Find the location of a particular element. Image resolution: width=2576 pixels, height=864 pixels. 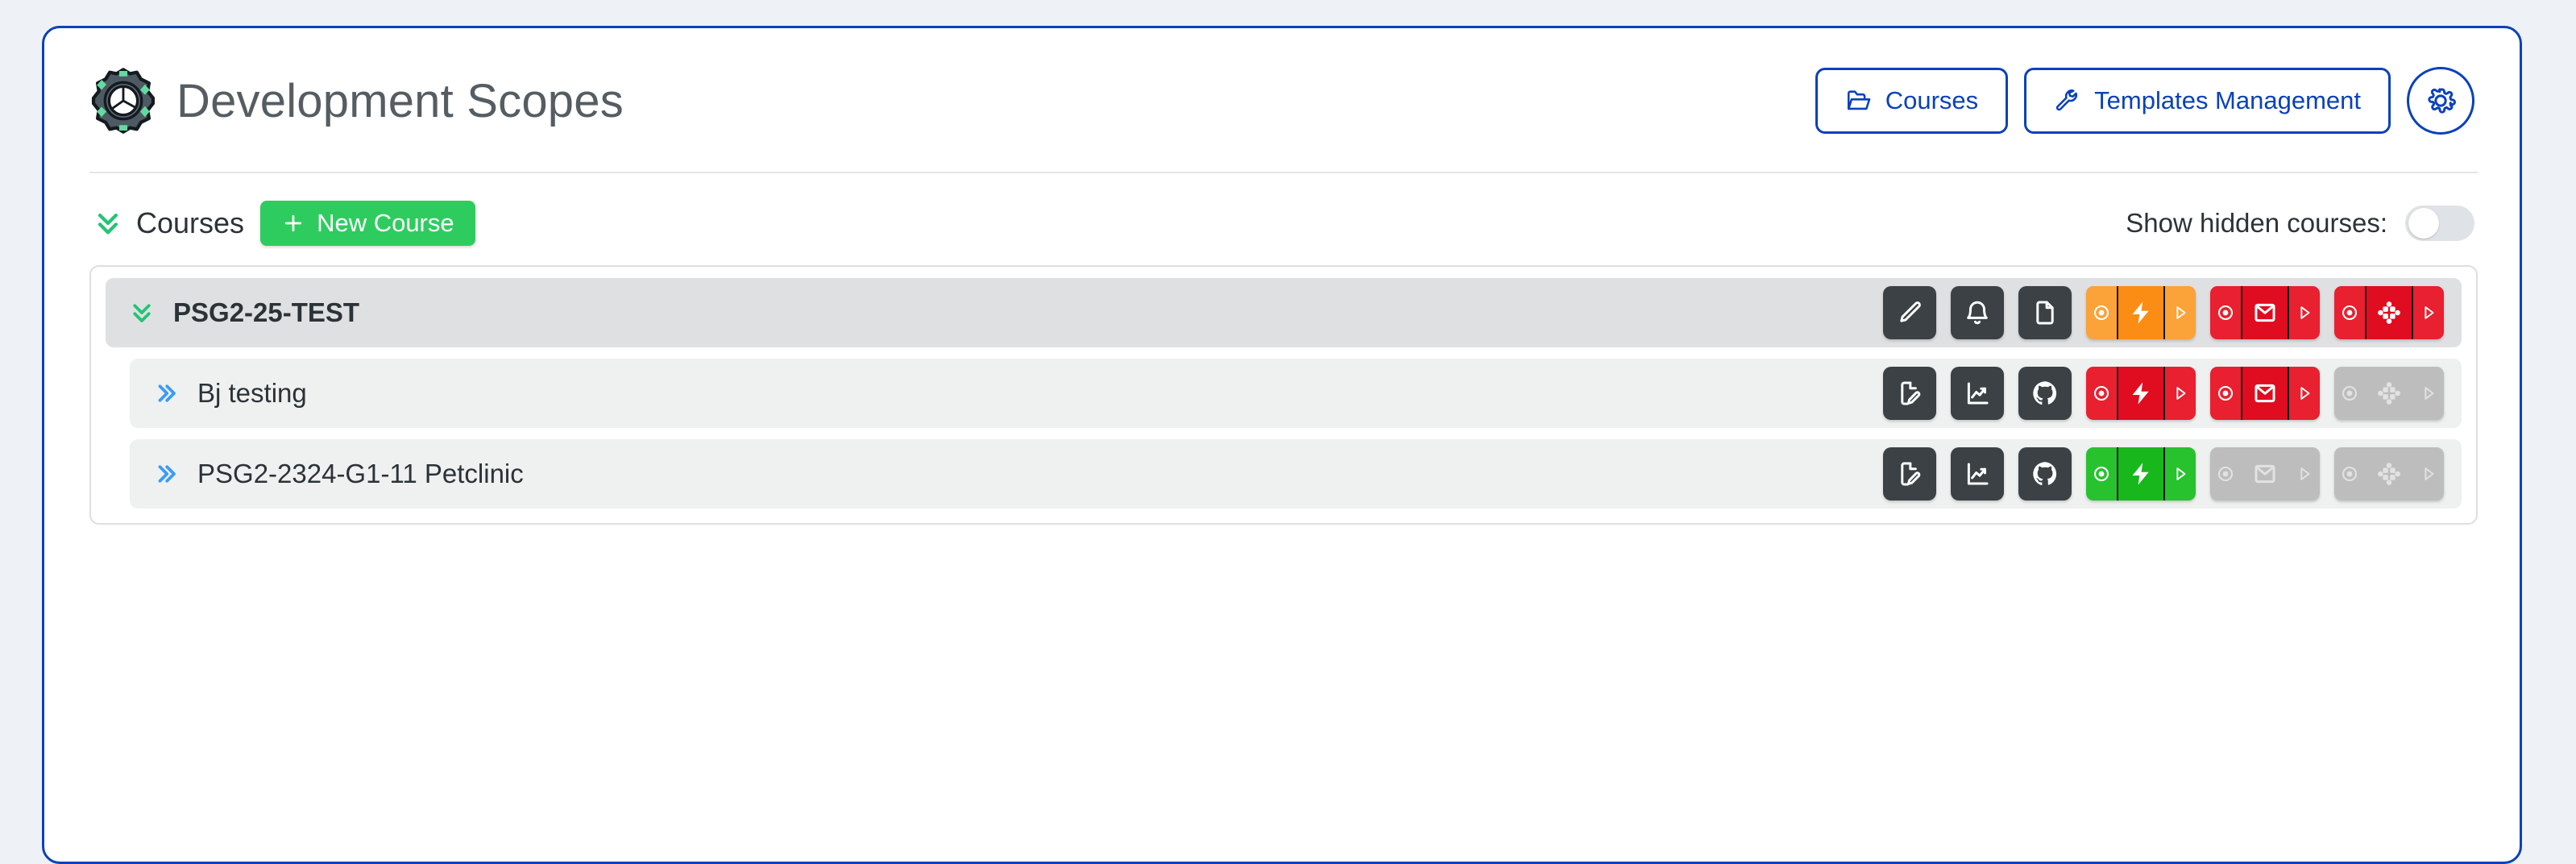

pipeline-group is located at coordinates (2141, 393).